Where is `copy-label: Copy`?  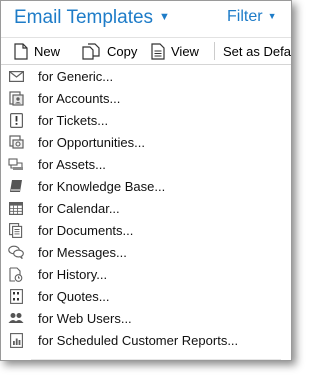 copy-label: Copy is located at coordinates (122, 51).